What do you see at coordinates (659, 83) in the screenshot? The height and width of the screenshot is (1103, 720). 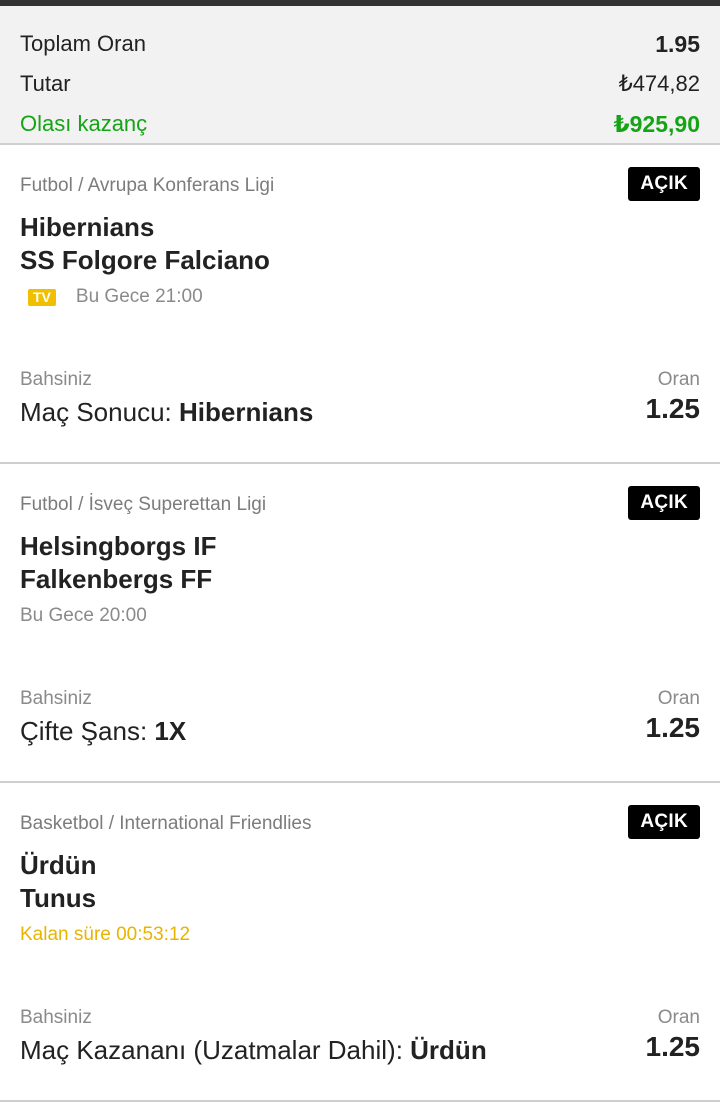 I see `stake-value: ₺474,82` at bounding box center [659, 83].